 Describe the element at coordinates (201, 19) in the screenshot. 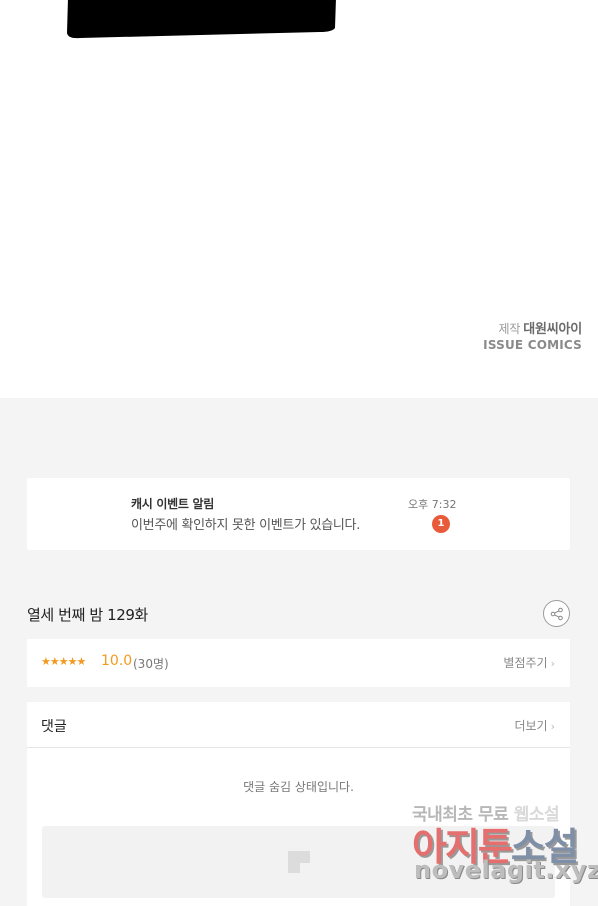

I see `comic-black-shape` at that location.